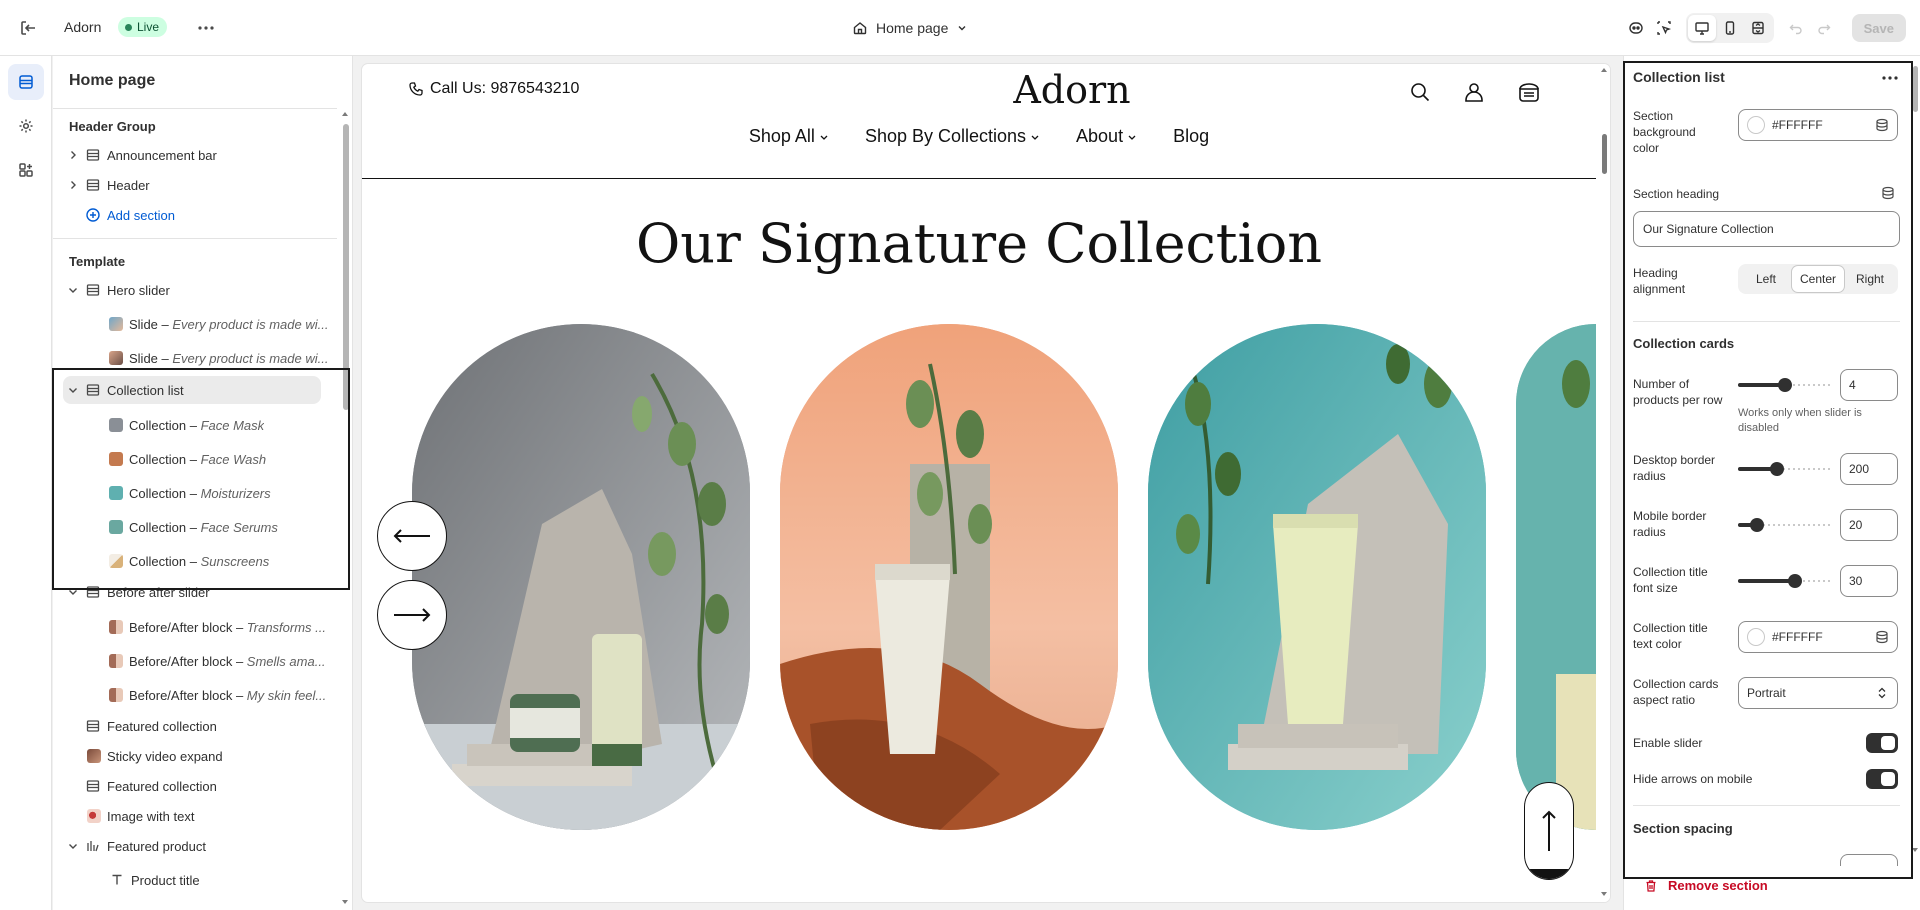 The height and width of the screenshot is (910, 1920). I want to click on collection-card-face-serums, so click(1556, 577).